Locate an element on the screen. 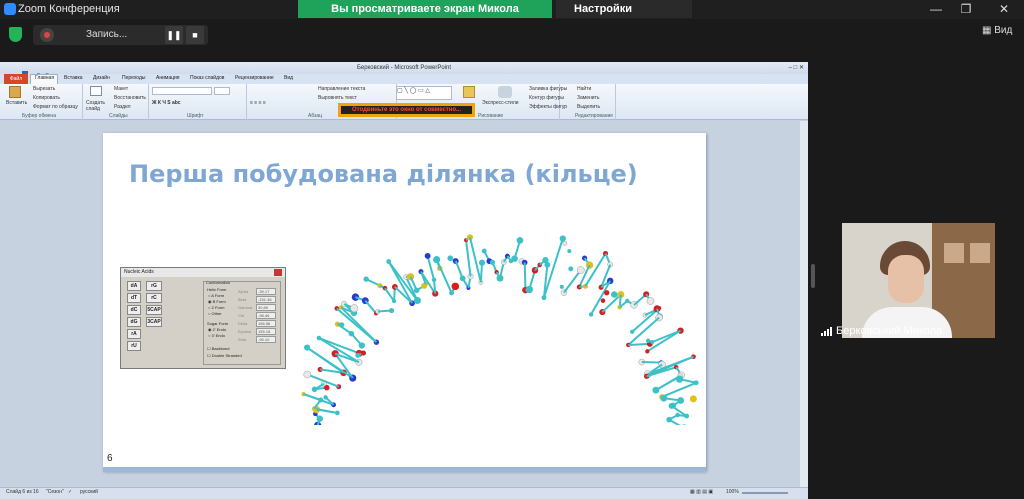 The height and width of the screenshot is (499, 1024). tab-animation: Анимация is located at coordinates (167, 78).